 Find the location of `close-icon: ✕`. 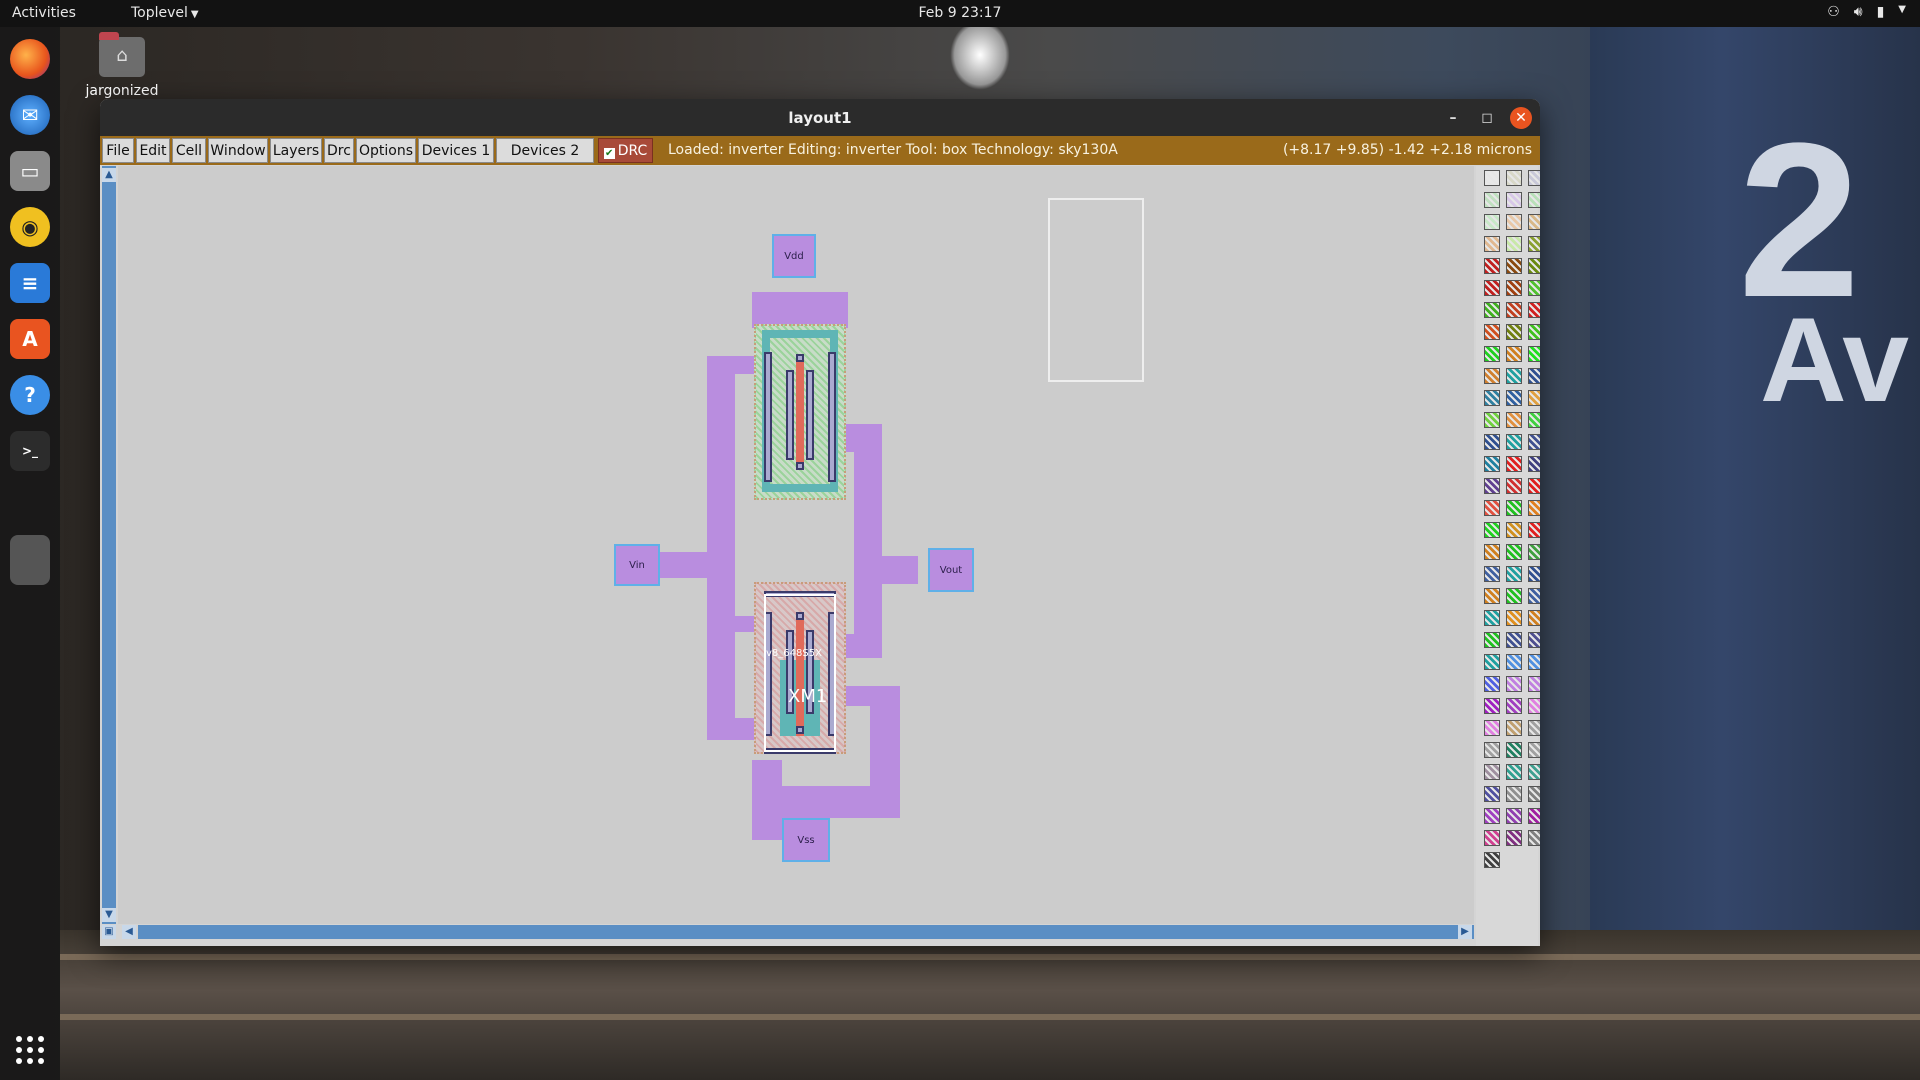

close-icon: ✕ is located at coordinates (1521, 118).